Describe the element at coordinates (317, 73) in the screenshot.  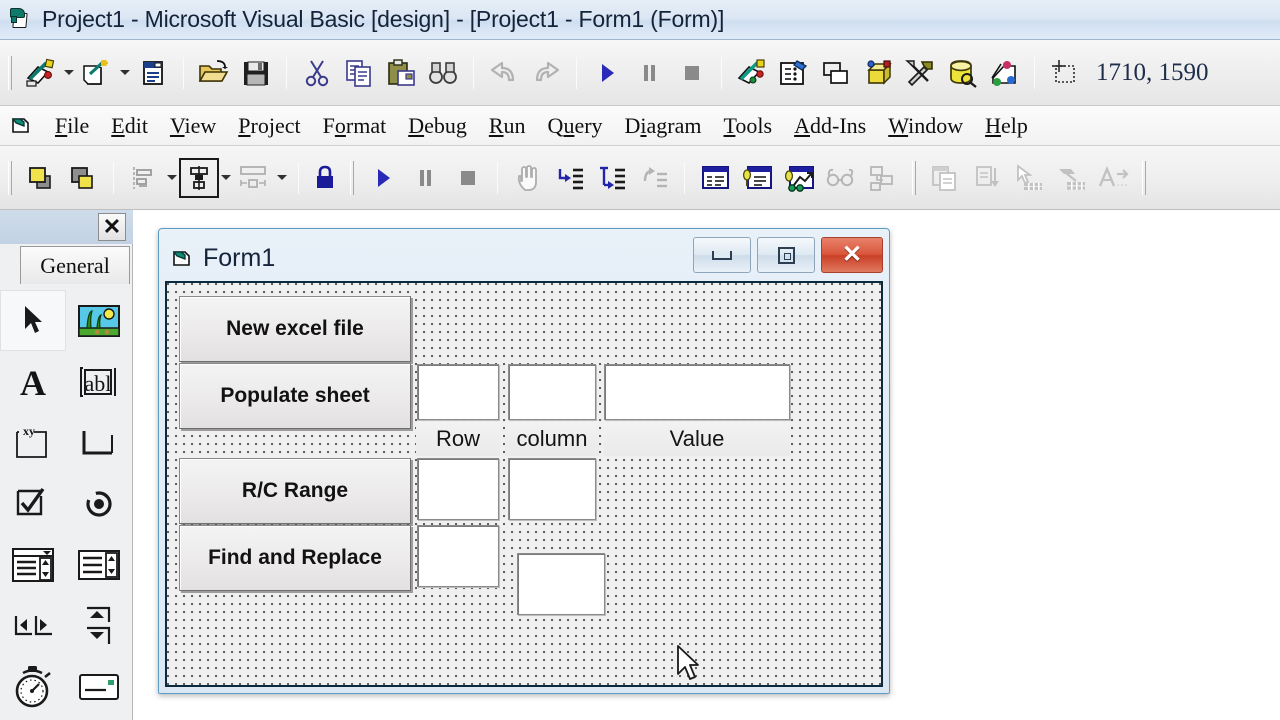
I see `cut-button` at that location.